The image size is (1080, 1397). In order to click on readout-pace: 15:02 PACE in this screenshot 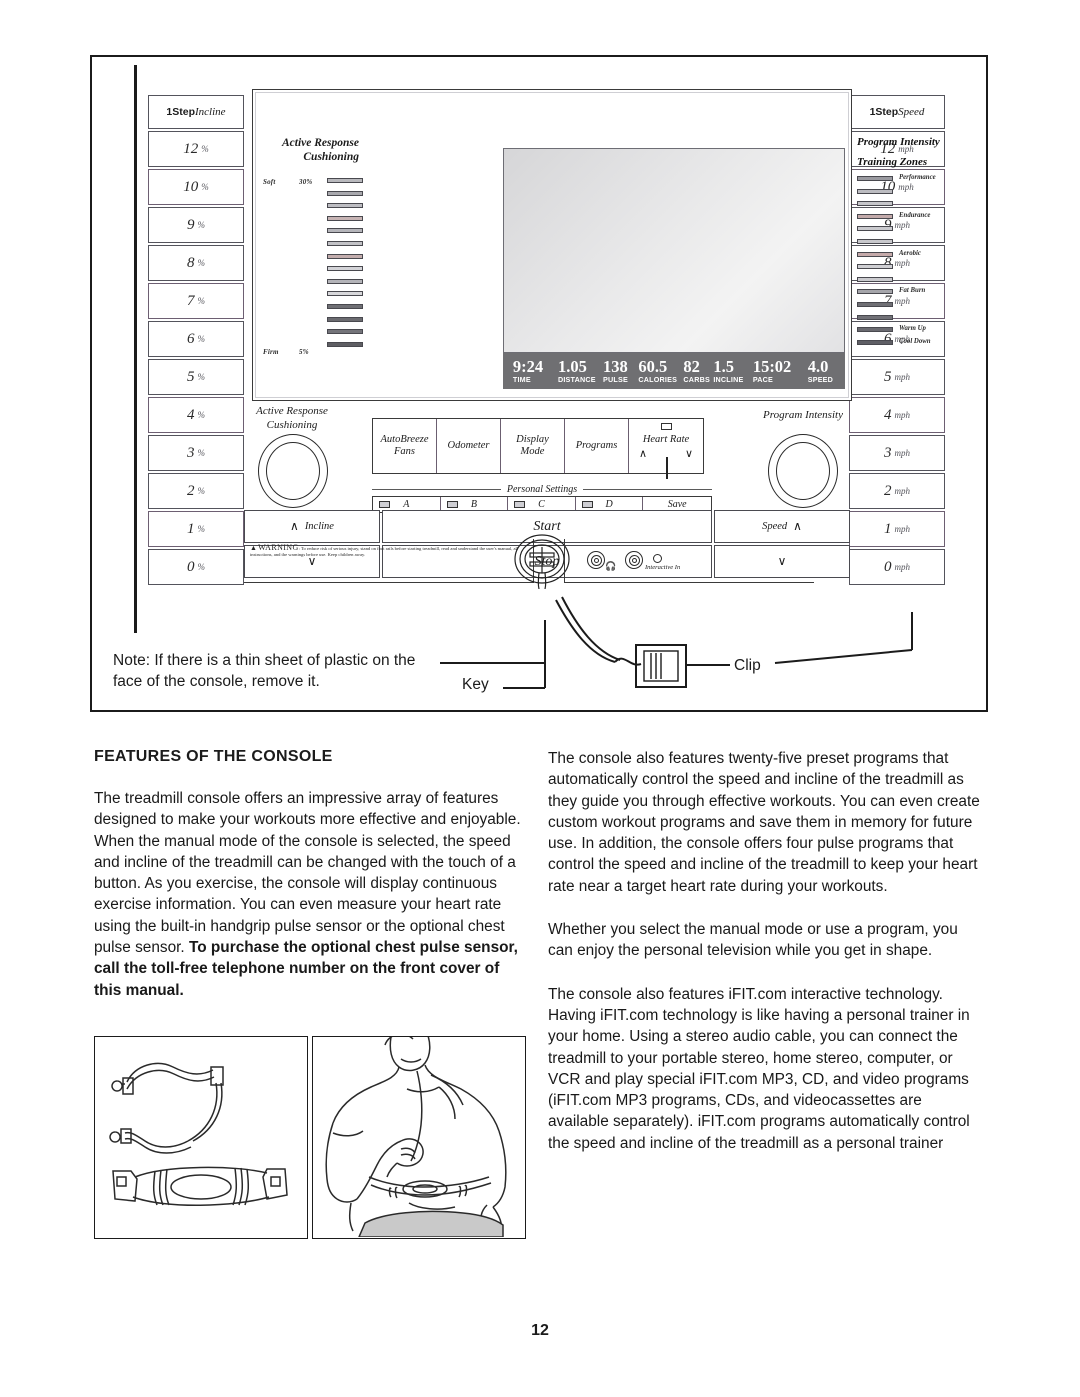, I will do `click(772, 371)`.